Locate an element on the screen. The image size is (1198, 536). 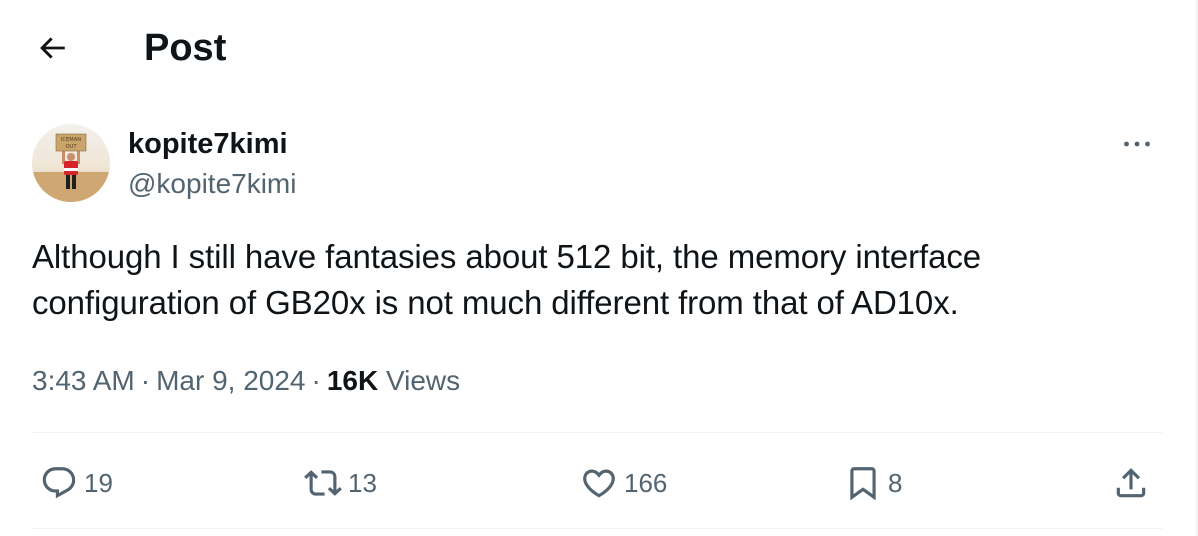
share-button is located at coordinates (1131, 483).